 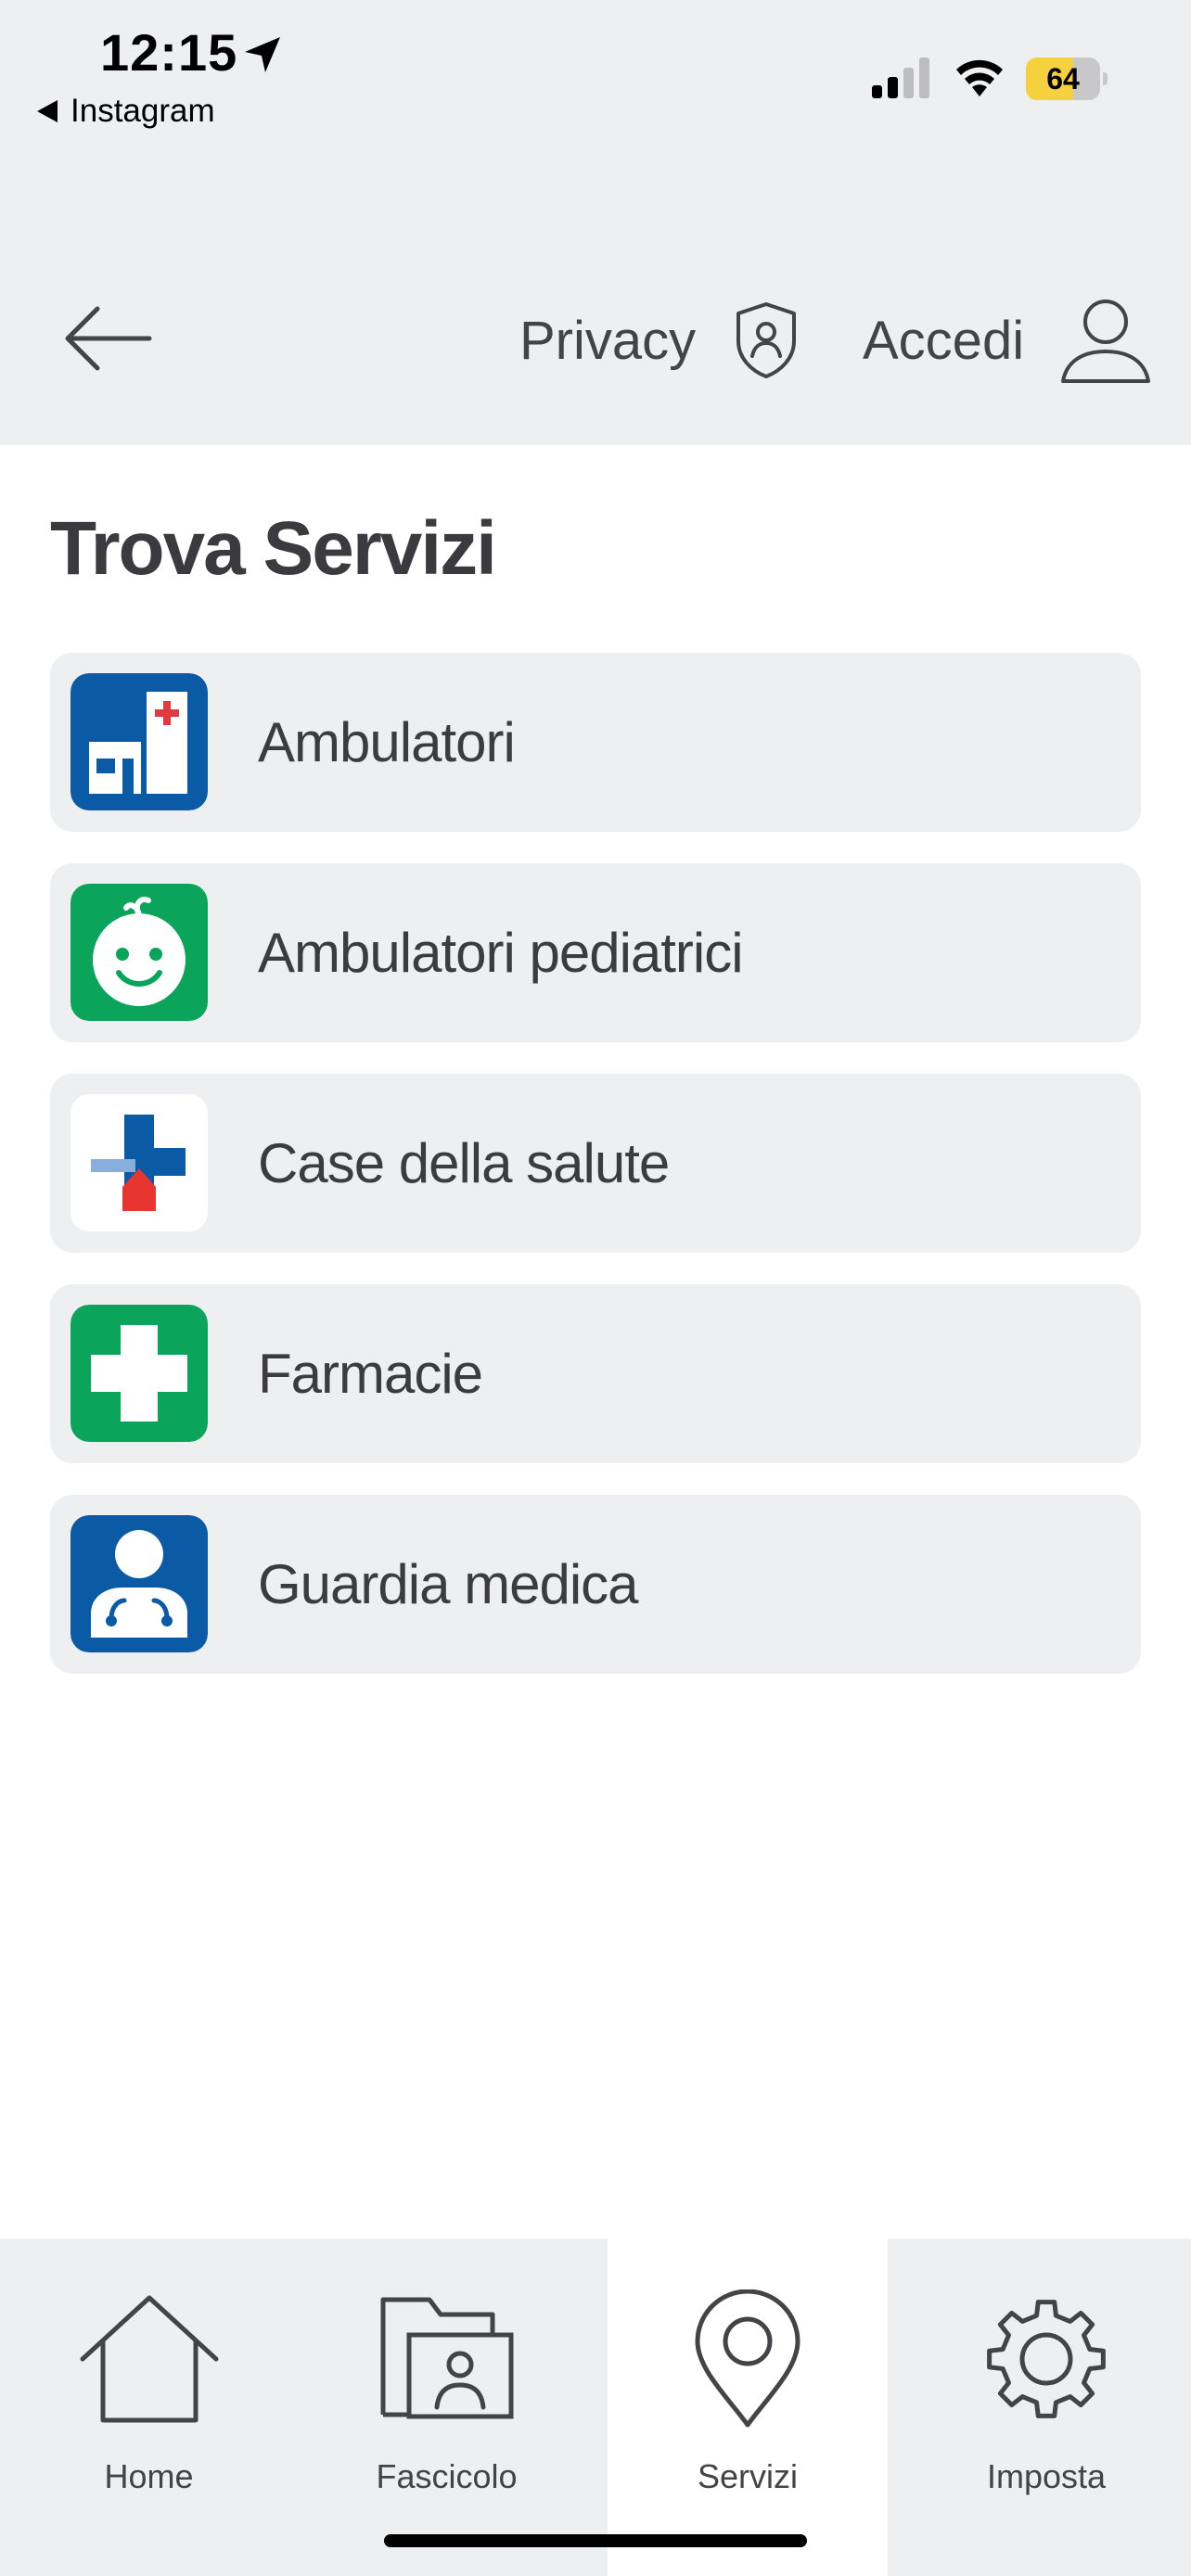 I want to click on tab-label: Imposta, so click(x=1047, y=2476).